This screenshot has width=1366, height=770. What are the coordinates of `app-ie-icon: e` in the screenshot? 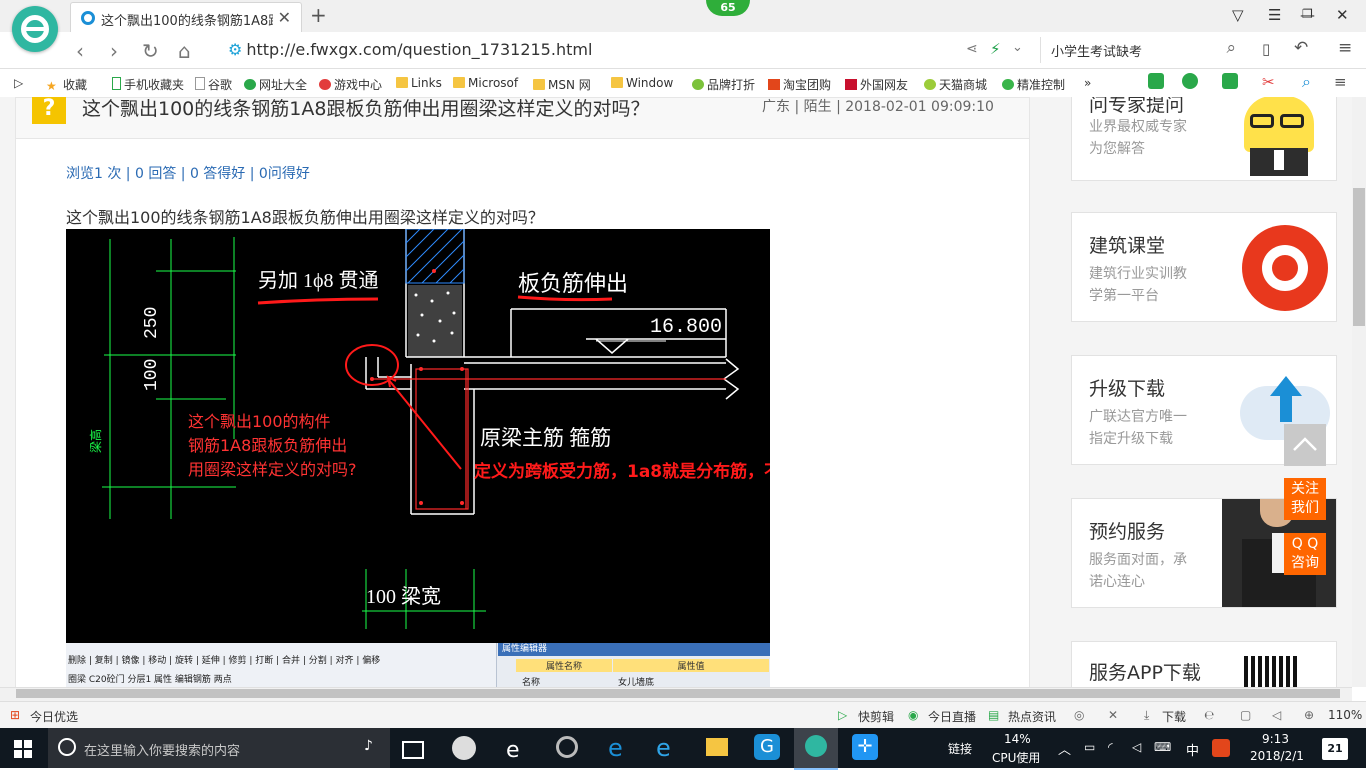 It's located at (668, 748).